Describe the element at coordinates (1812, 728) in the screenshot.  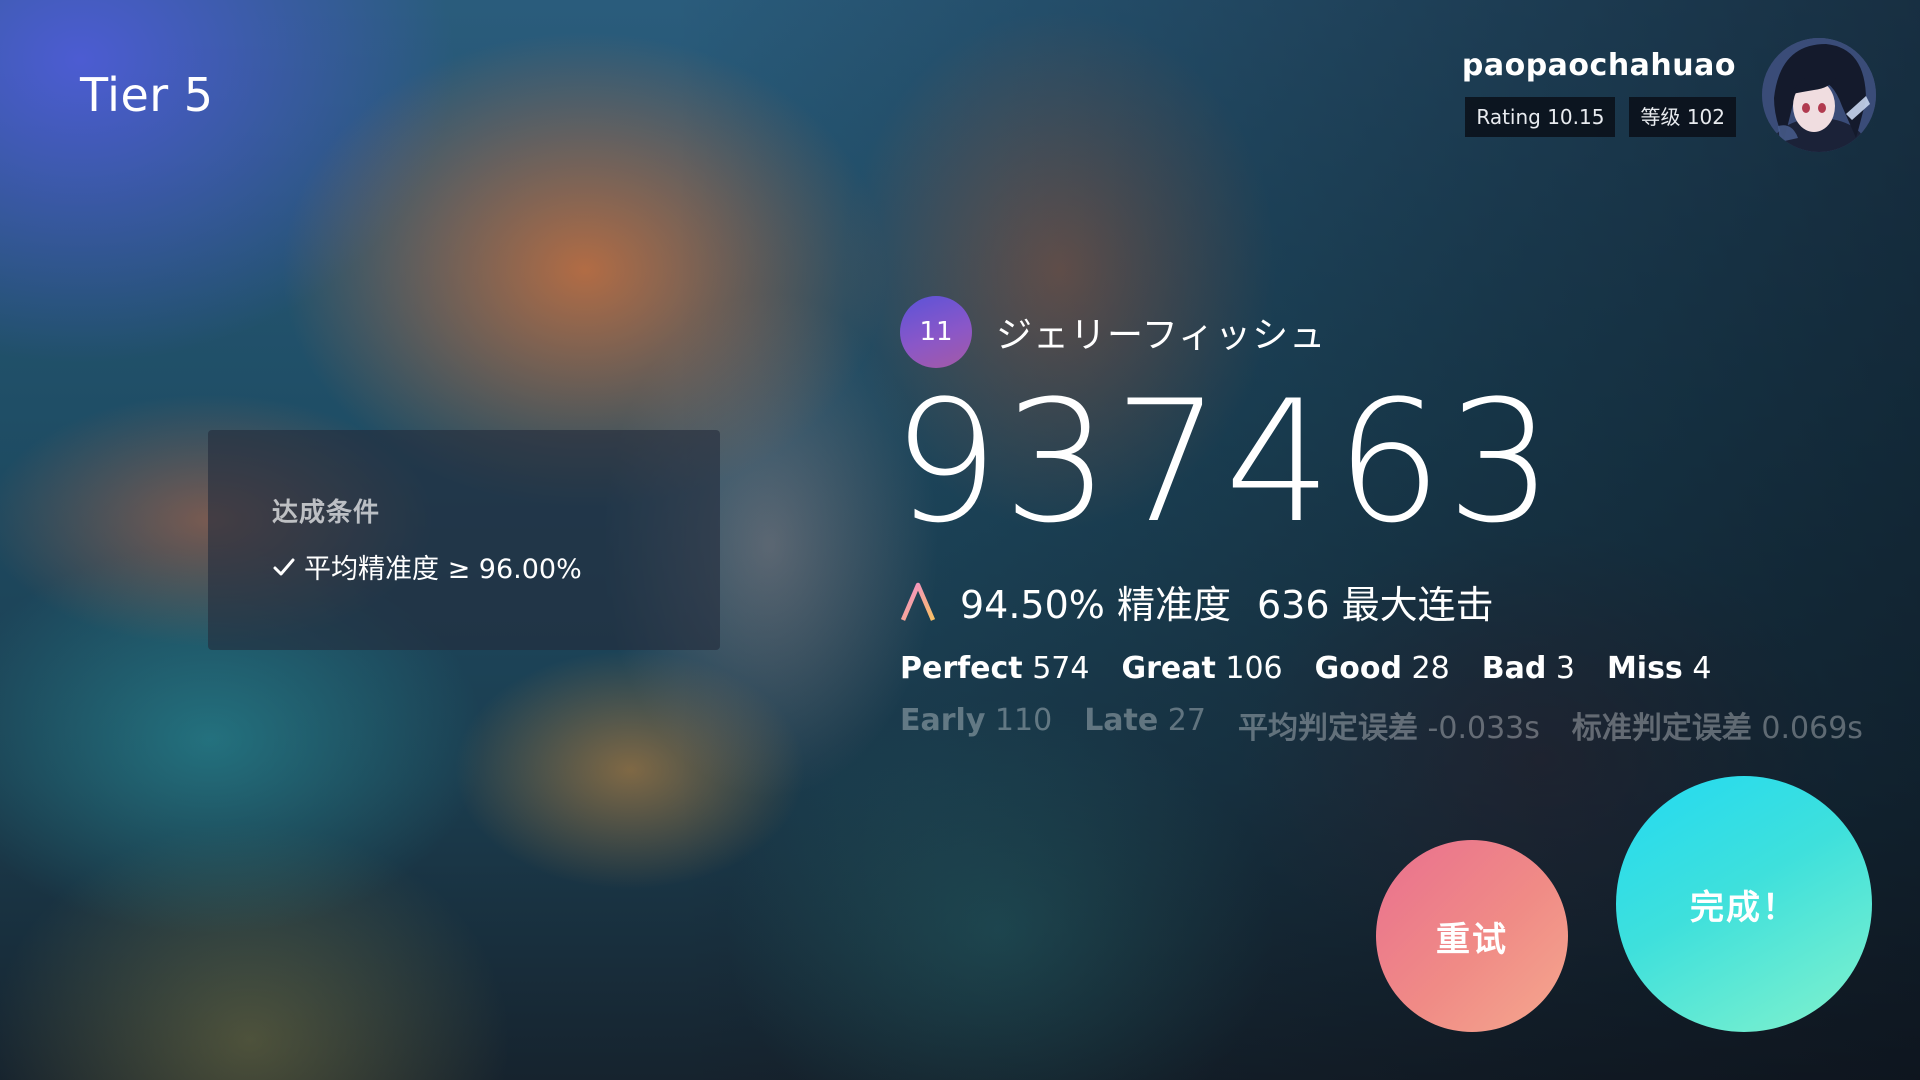
I see `standard-offset-value: 0.069s` at that location.